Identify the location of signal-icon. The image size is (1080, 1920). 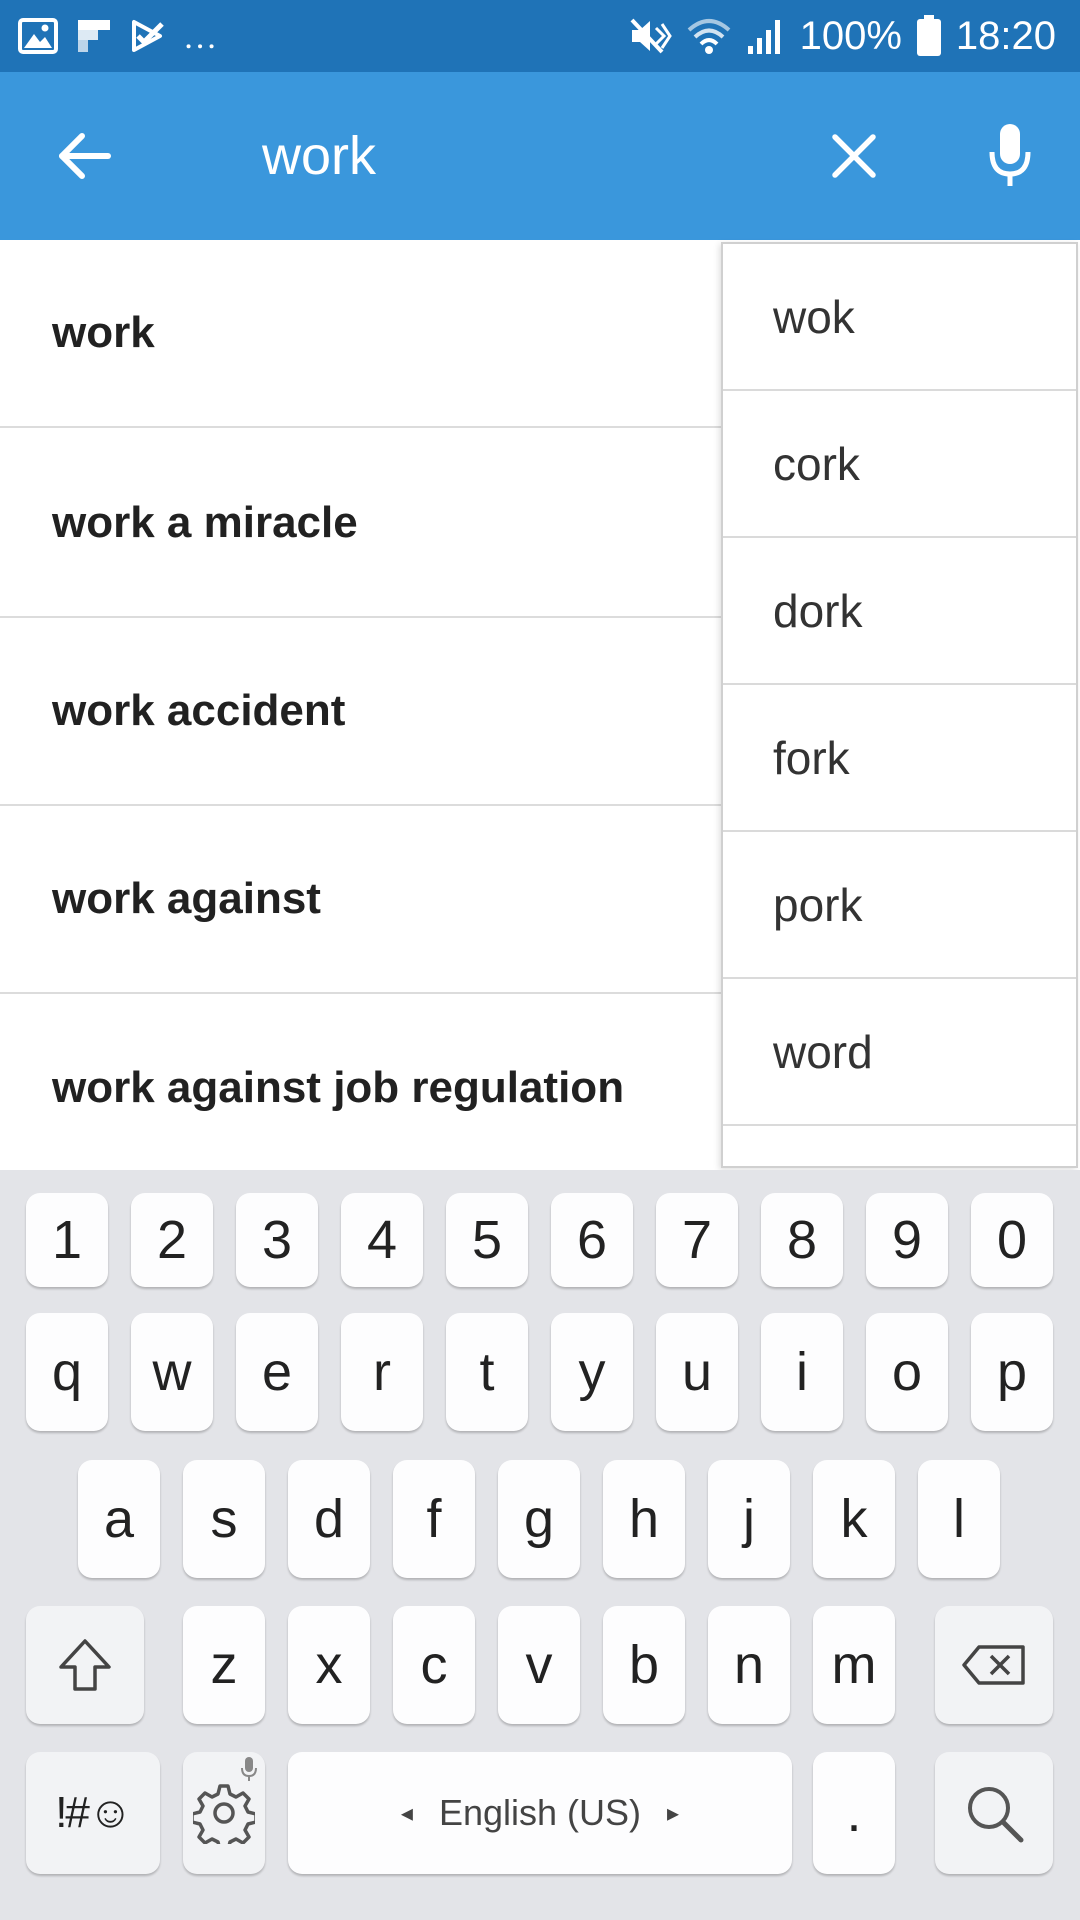
(763, 37).